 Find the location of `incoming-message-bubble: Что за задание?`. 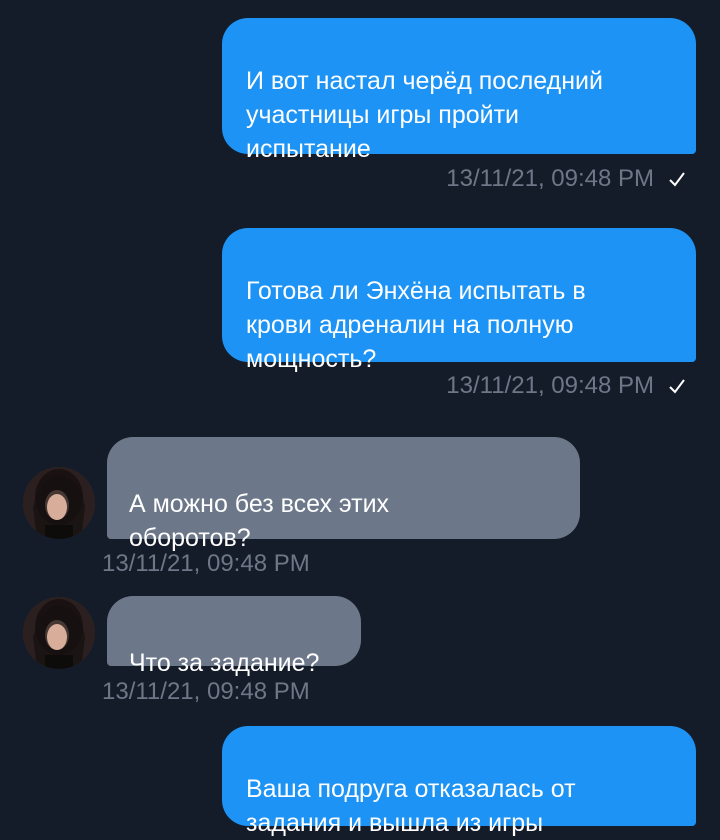

incoming-message-bubble: Что за задание? is located at coordinates (234, 636).